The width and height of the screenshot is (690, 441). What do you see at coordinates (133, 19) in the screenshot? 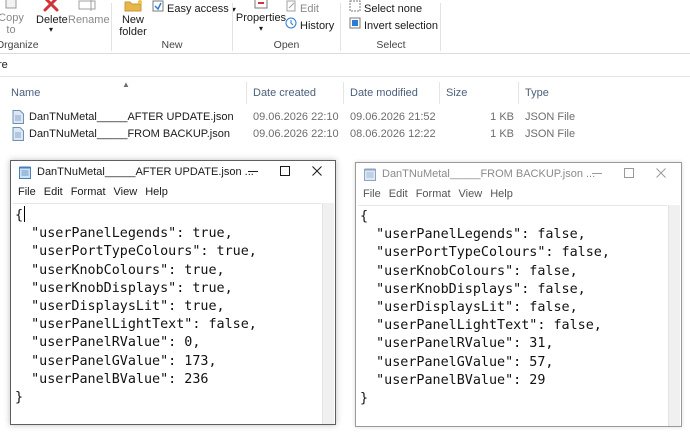
I see `new-folder-button: New folder` at bounding box center [133, 19].